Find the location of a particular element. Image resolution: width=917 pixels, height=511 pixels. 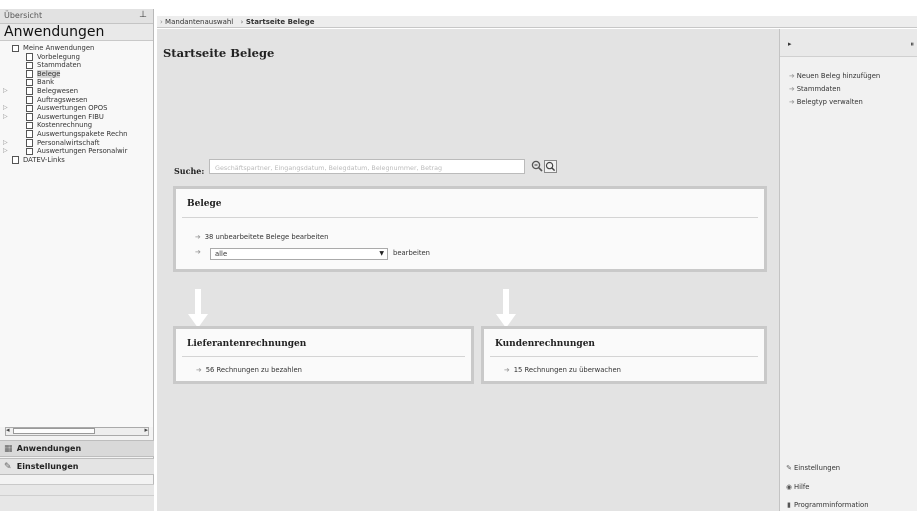

help-icon: ◉ is located at coordinates (789, 487).